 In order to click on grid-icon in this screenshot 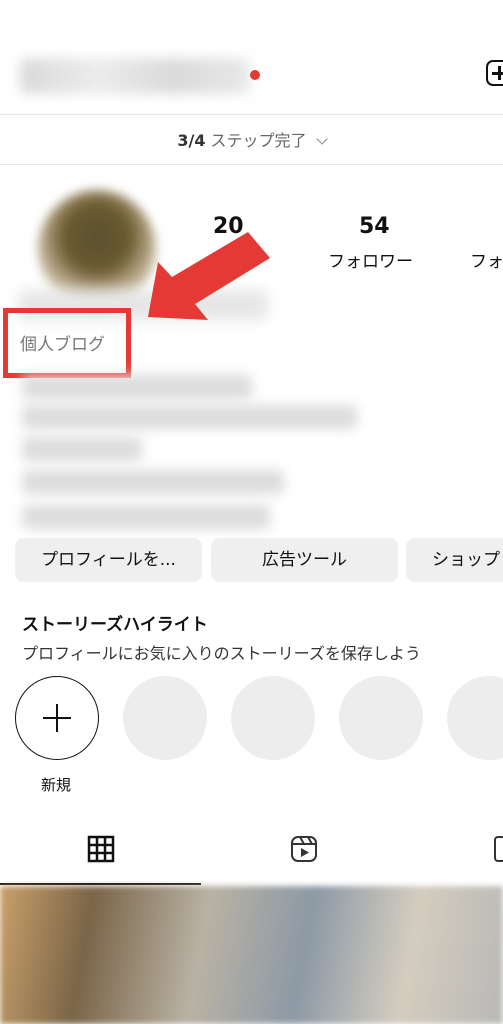, I will do `click(101, 849)`.